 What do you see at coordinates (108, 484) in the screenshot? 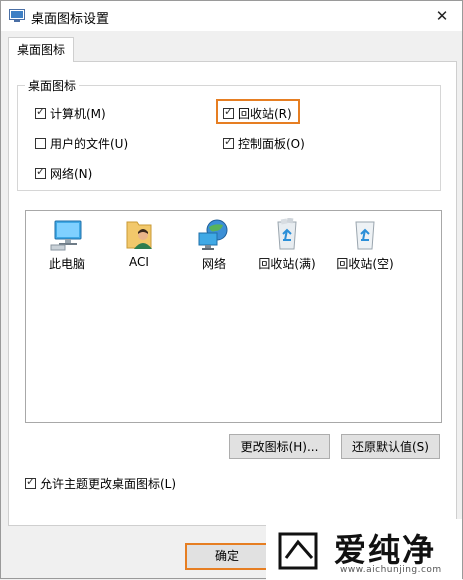
I see `checkbox-label: 允许主题更改桌面图标(L)` at bounding box center [108, 484].